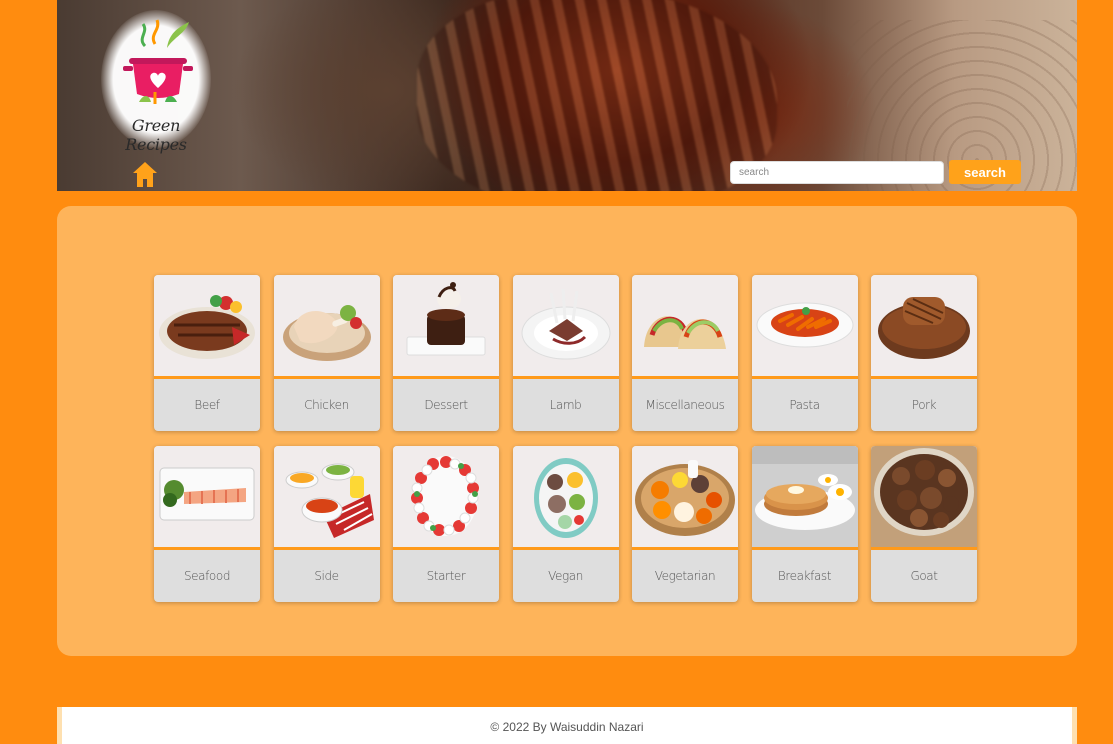 This screenshot has width=1113, height=744. I want to click on category-card-miscellaneous: Miscellaneous, so click(685, 353).